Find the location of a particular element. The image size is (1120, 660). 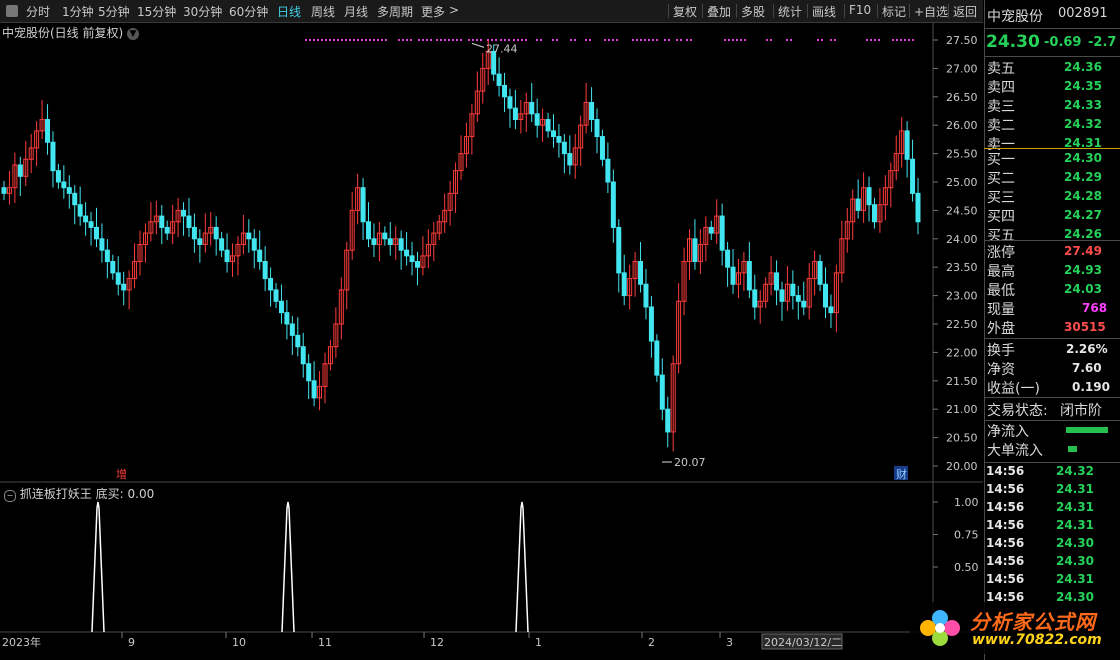

collapse-icon: − is located at coordinates (10, 496).